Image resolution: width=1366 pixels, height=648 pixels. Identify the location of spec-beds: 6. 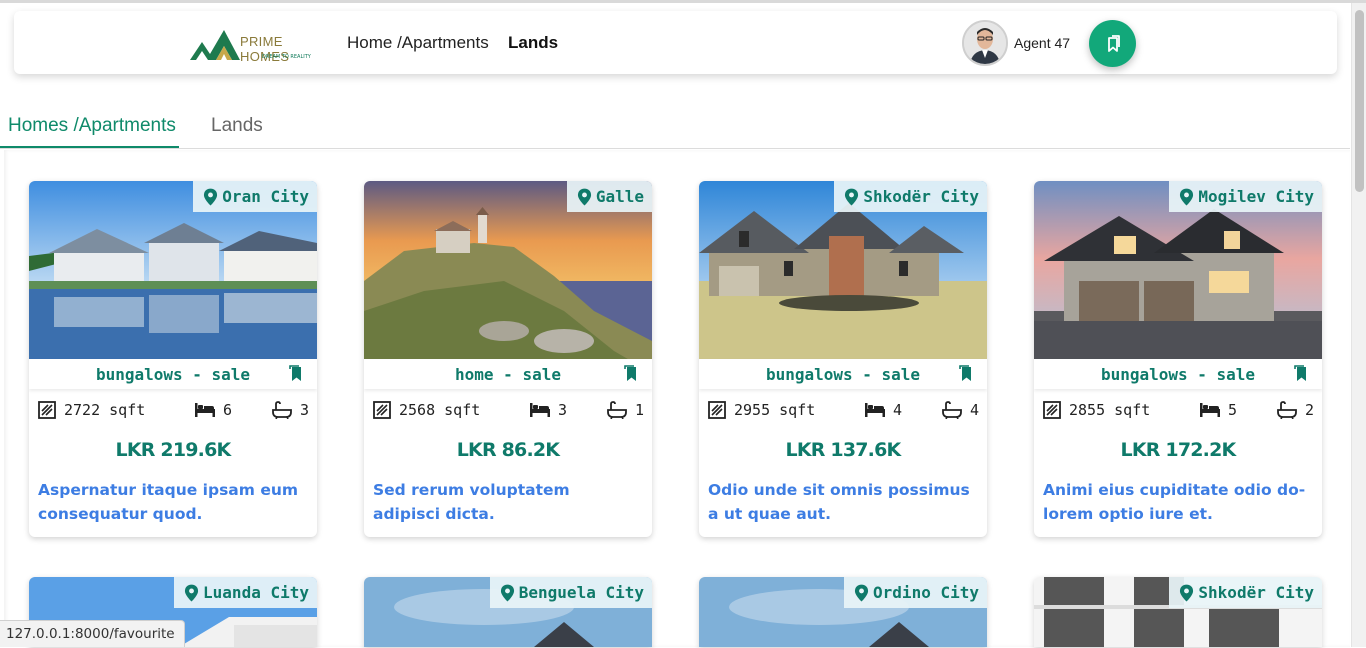
(213, 410).